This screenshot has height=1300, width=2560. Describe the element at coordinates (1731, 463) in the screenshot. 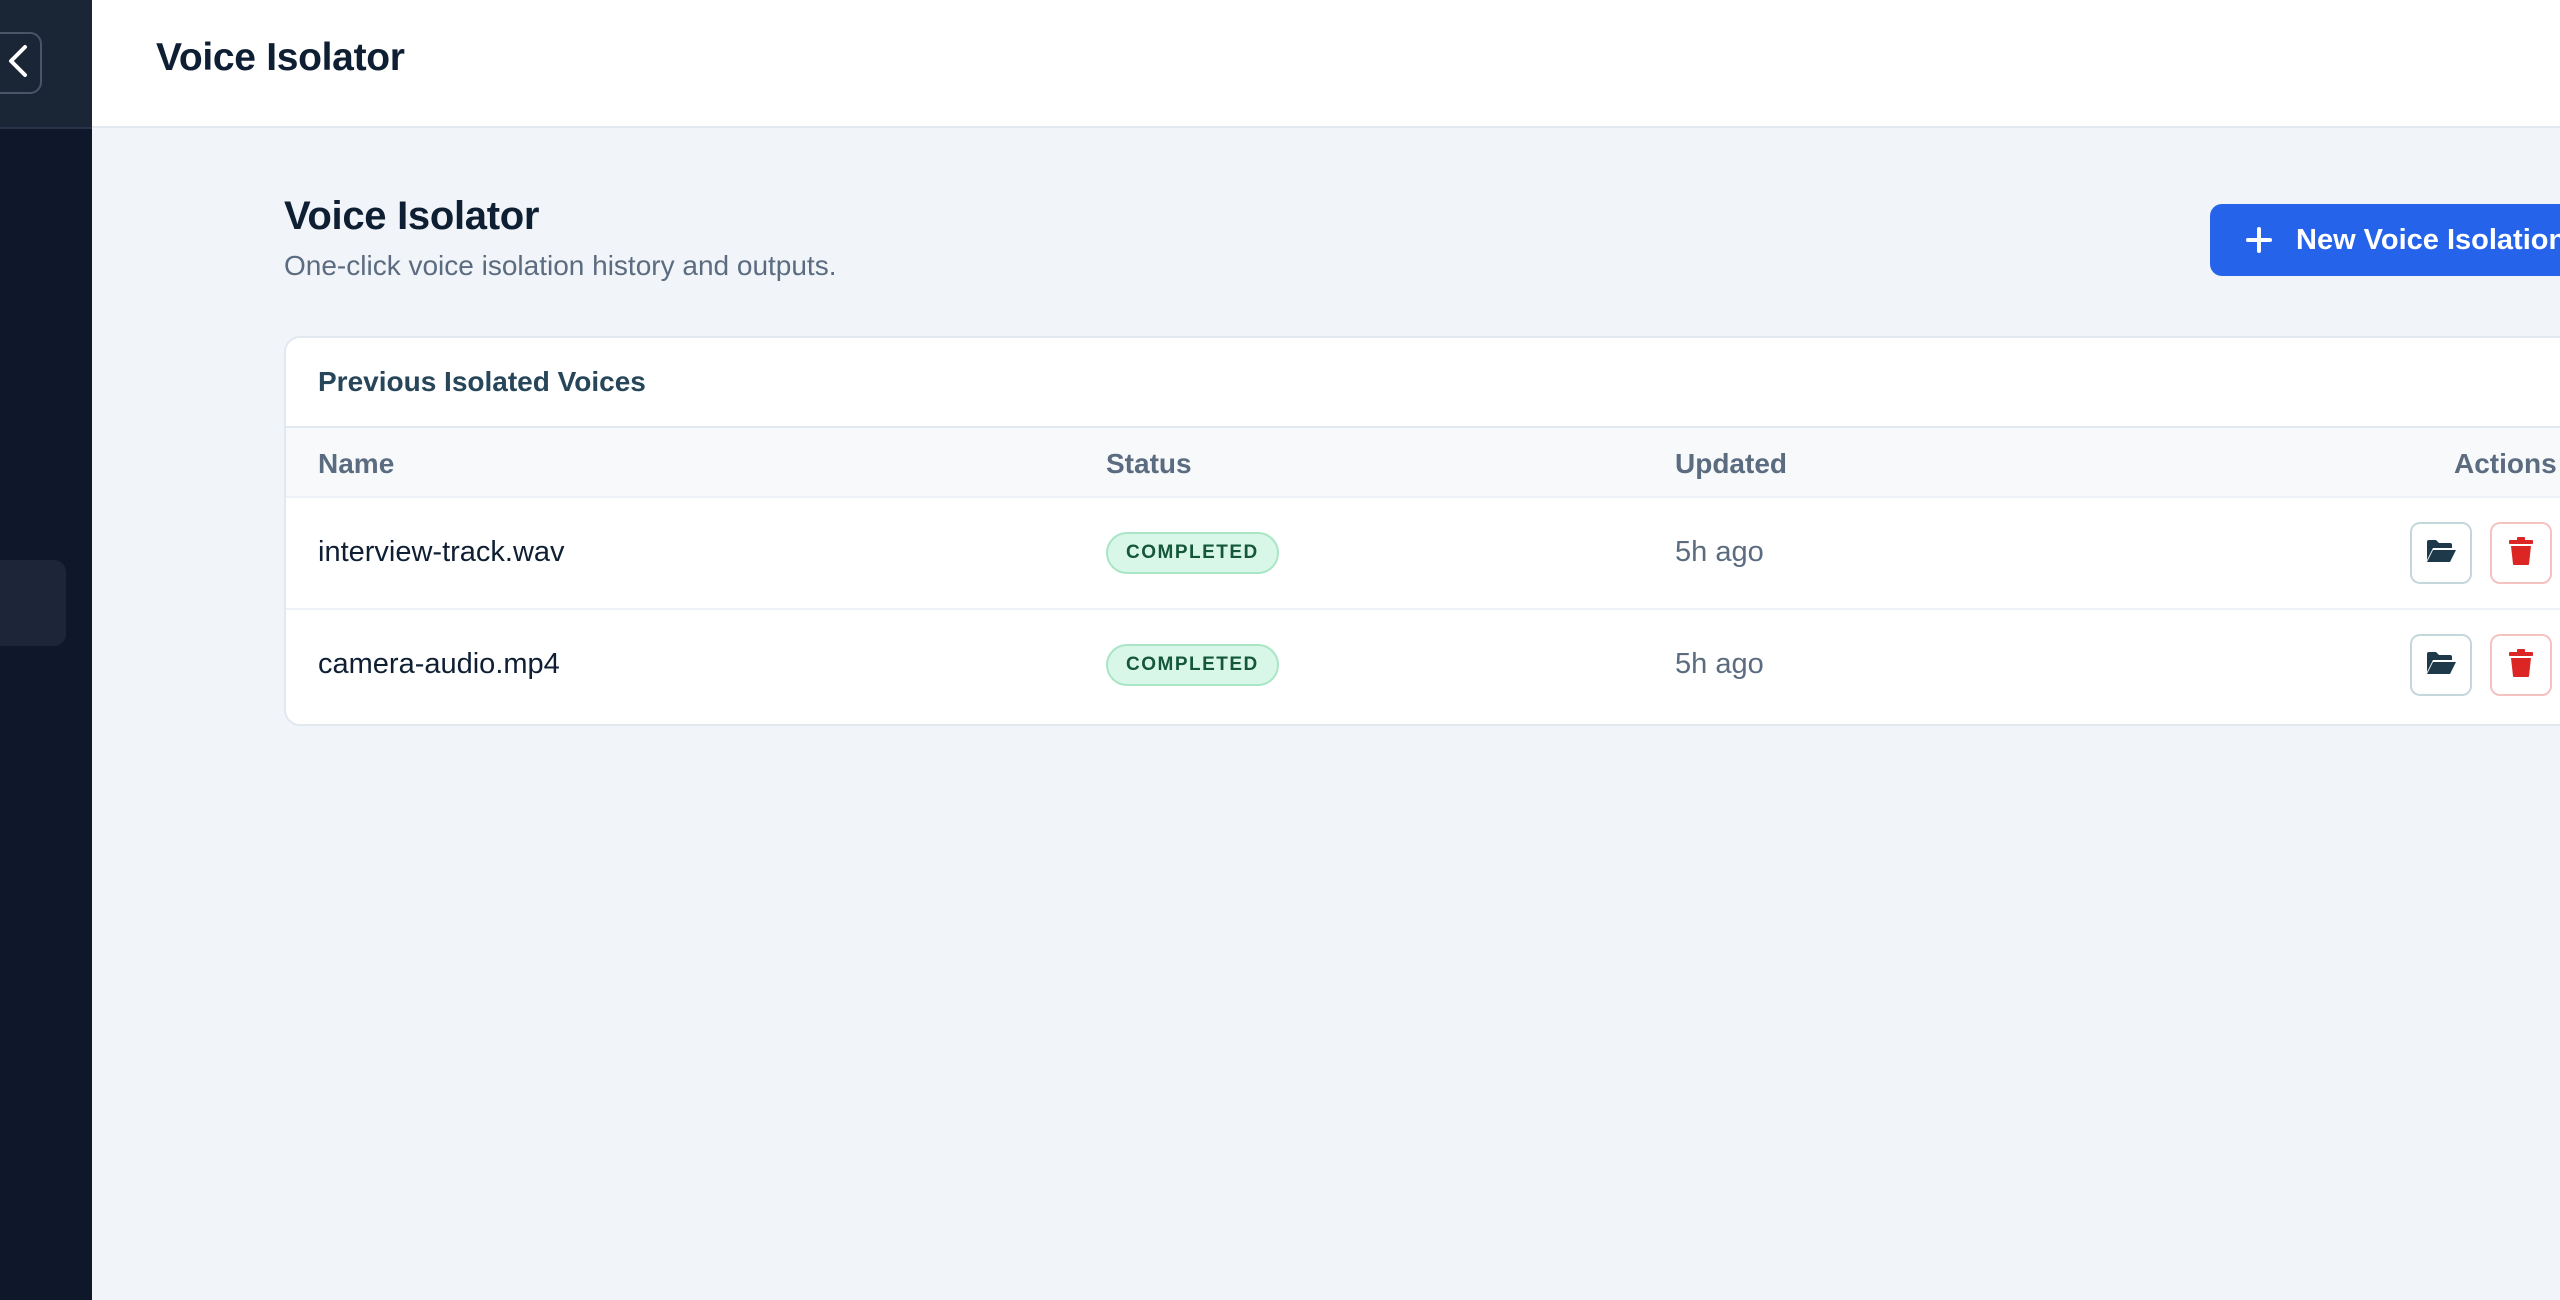

I see `column-header-updated: Updated` at that location.